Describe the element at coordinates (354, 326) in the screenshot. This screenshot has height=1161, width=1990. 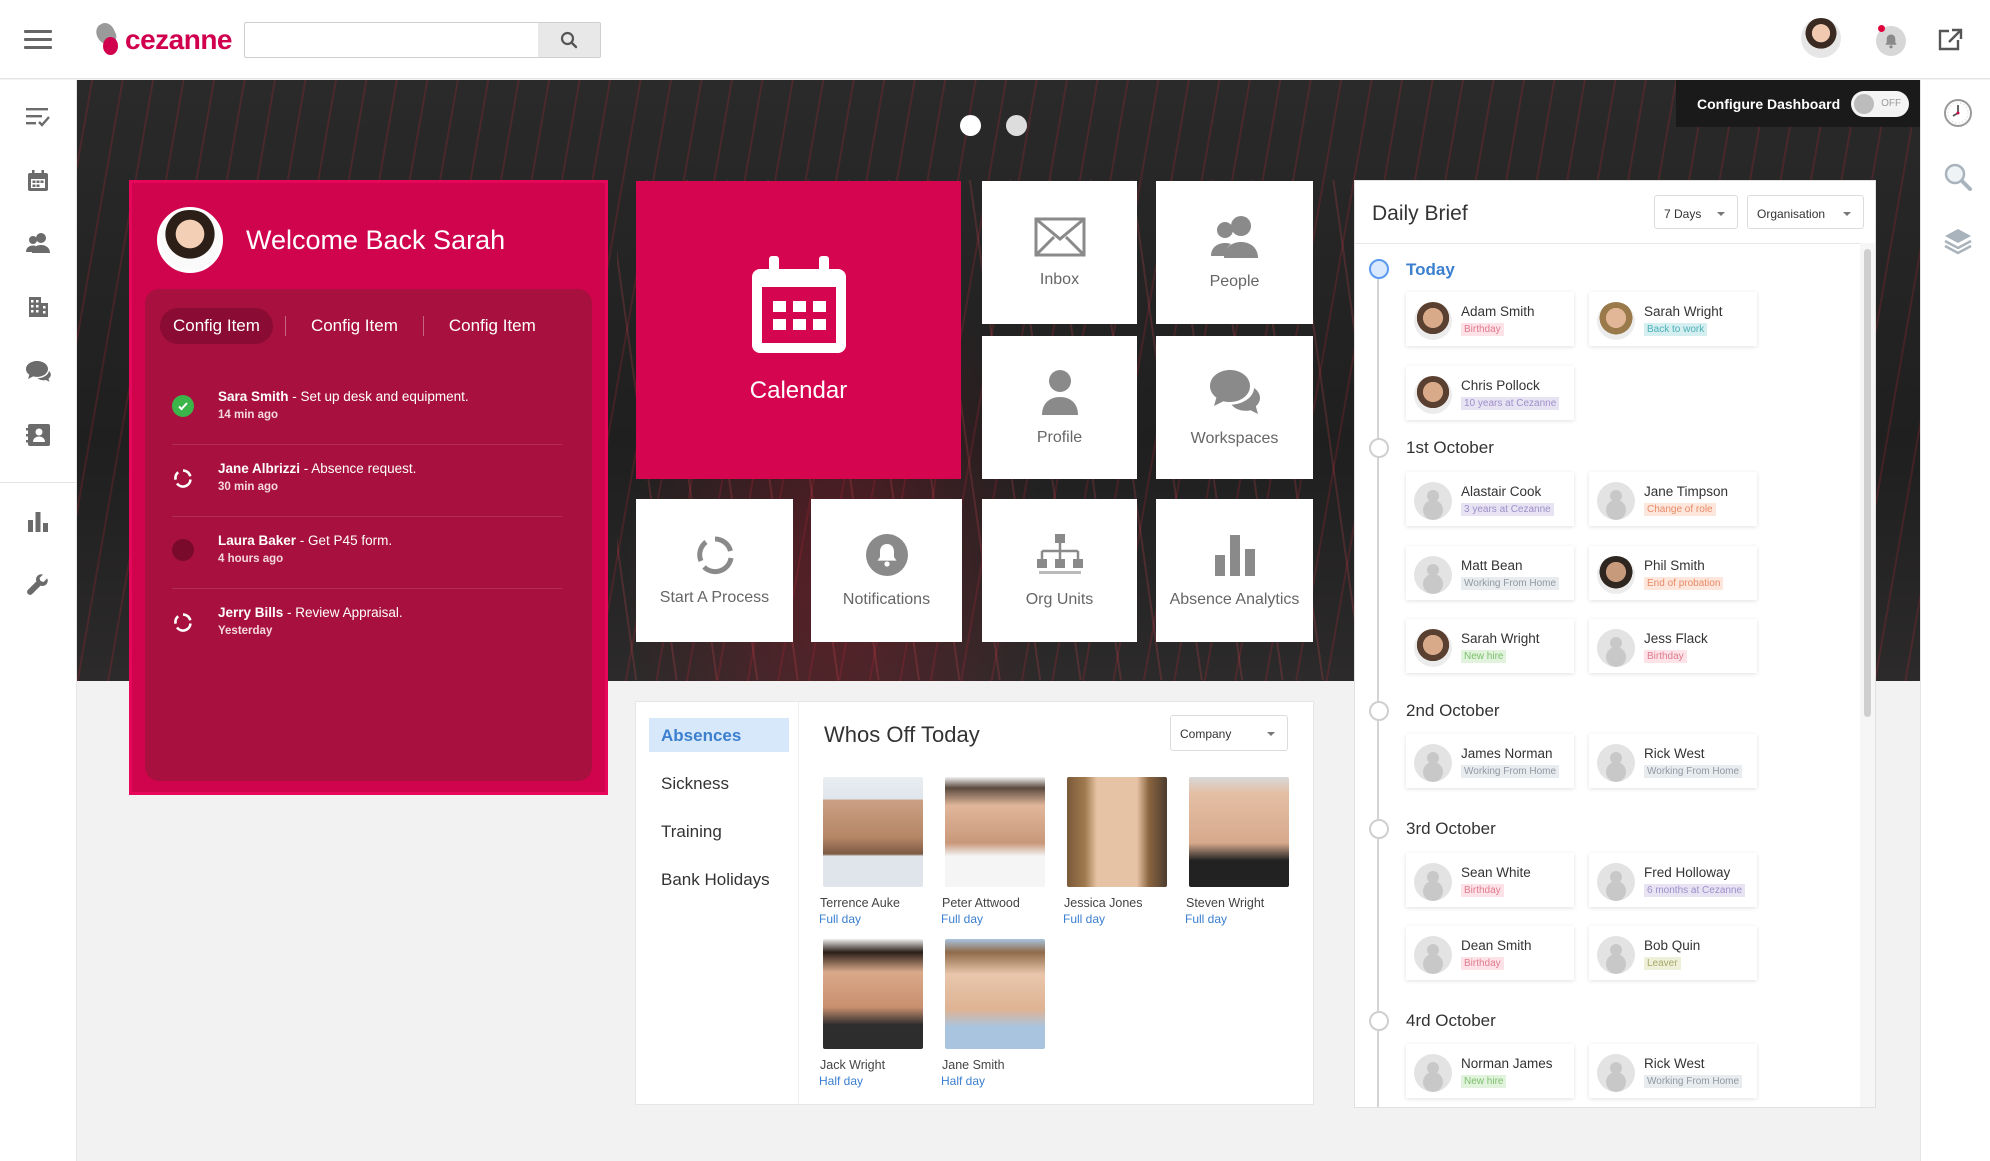
I see `config-tab-2: Config Item` at that location.